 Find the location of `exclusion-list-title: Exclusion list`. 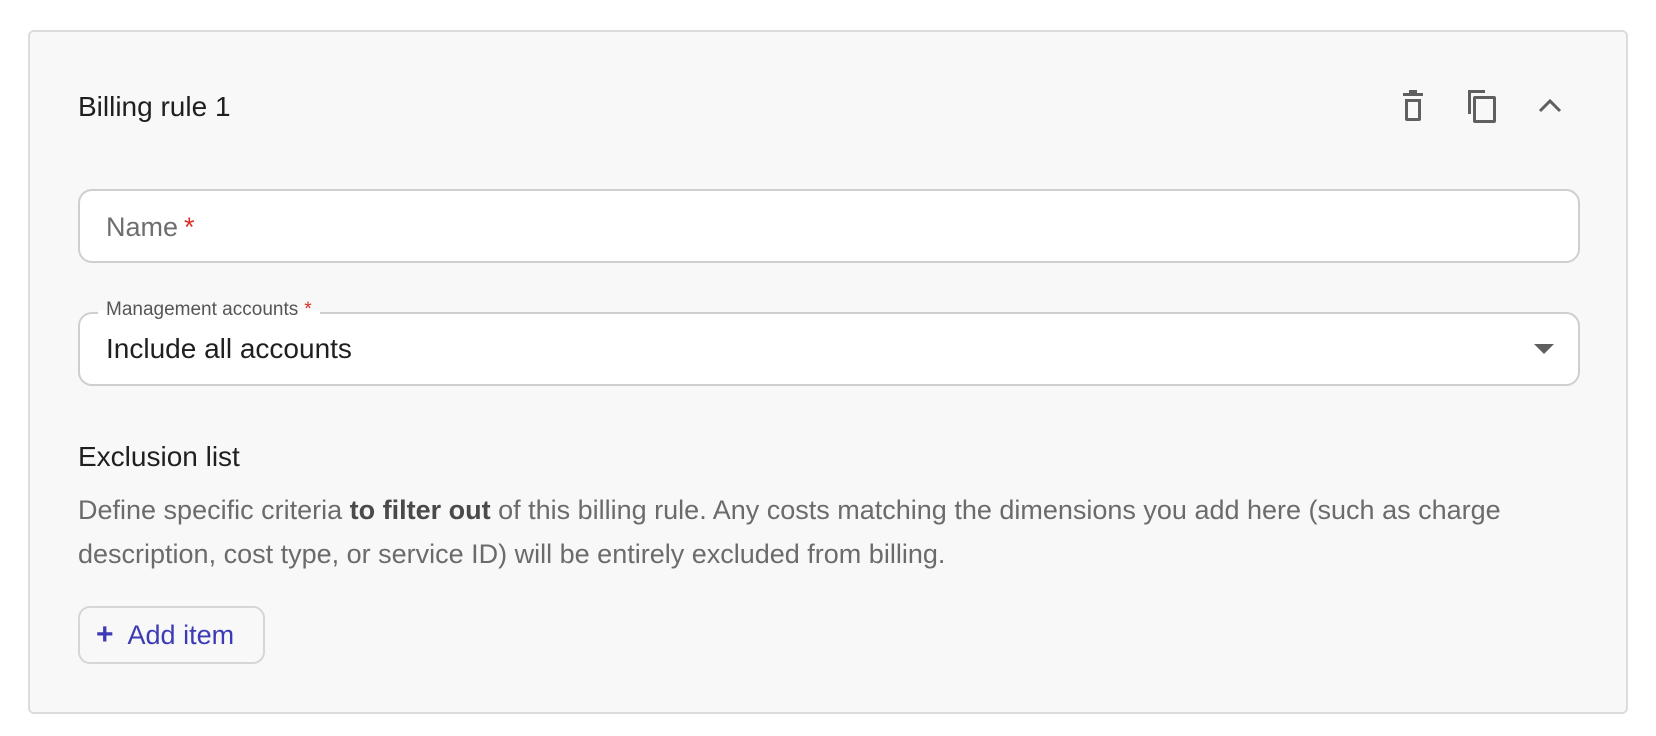

exclusion-list-title: Exclusion list is located at coordinates (159, 456).